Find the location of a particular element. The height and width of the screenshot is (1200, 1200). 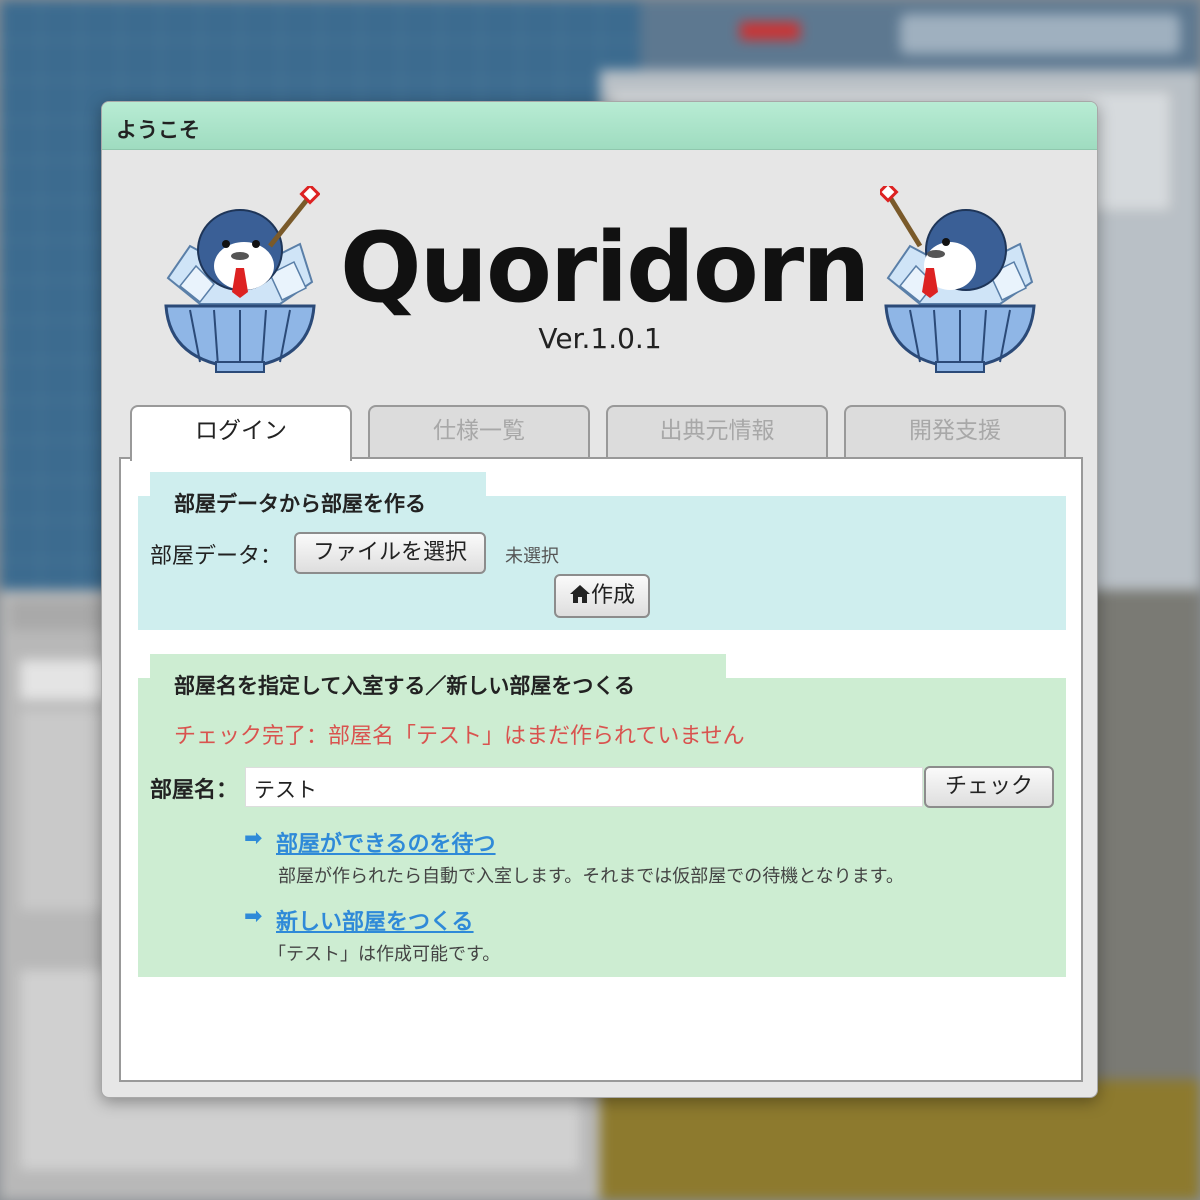

check-button: チェック is located at coordinates (989, 787).